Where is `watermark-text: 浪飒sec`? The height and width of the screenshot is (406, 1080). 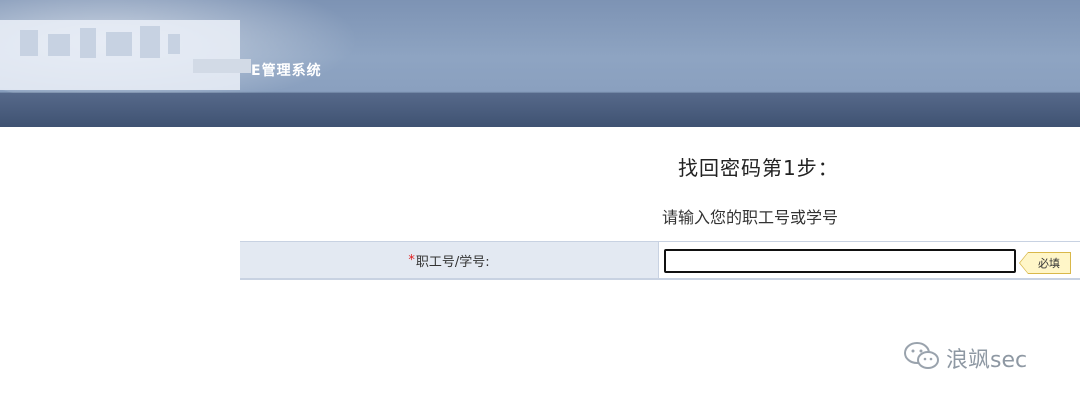 watermark-text: 浪飒sec is located at coordinates (987, 360).